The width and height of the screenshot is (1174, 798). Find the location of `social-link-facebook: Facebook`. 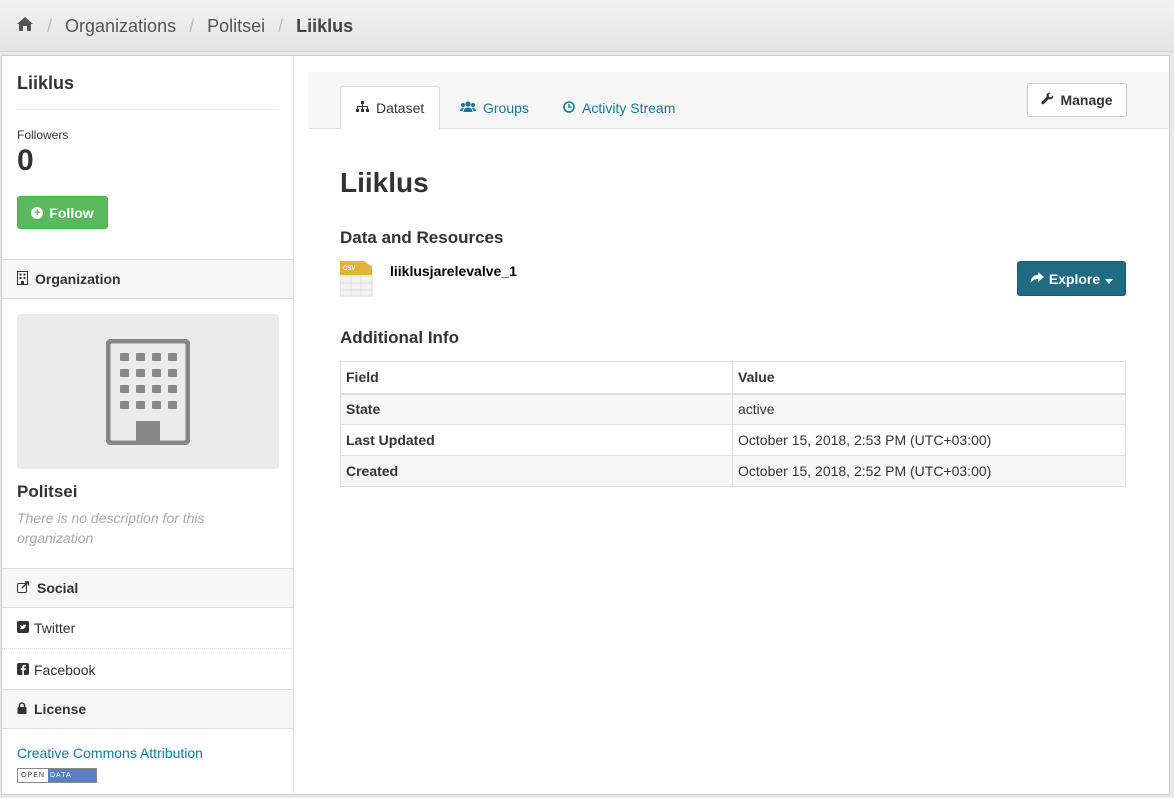

social-link-facebook: Facebook is located at coordinates (147, 669).